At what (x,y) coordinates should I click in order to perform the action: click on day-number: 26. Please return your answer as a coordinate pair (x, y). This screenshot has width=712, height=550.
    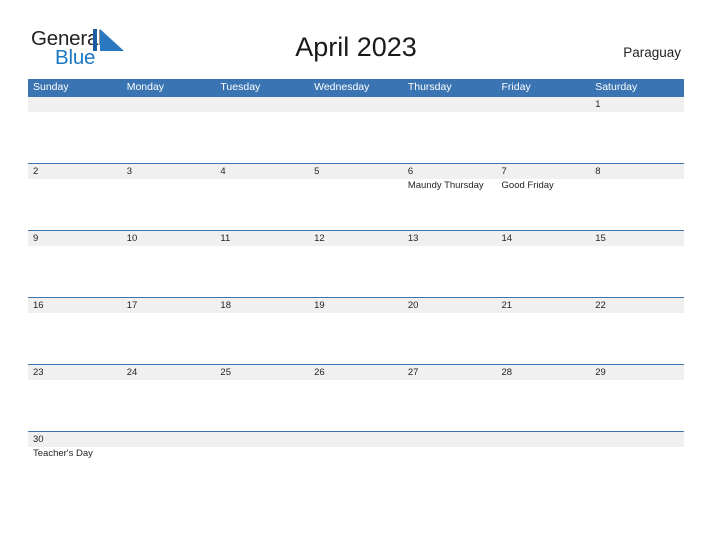
    Looking at the image, I should click on (319, 372).